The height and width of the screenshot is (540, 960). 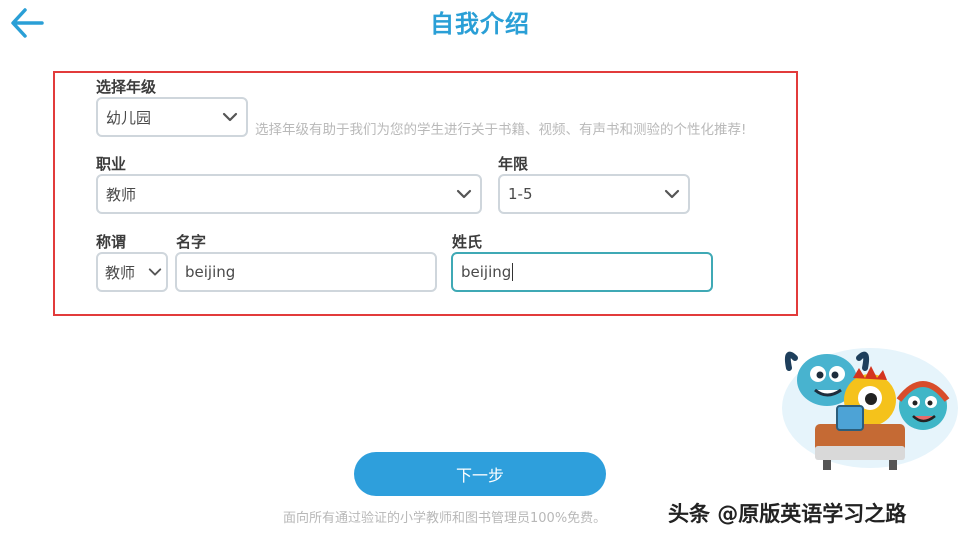 I want to click on monster-mascots-illustration, so click(x=870, y=409).